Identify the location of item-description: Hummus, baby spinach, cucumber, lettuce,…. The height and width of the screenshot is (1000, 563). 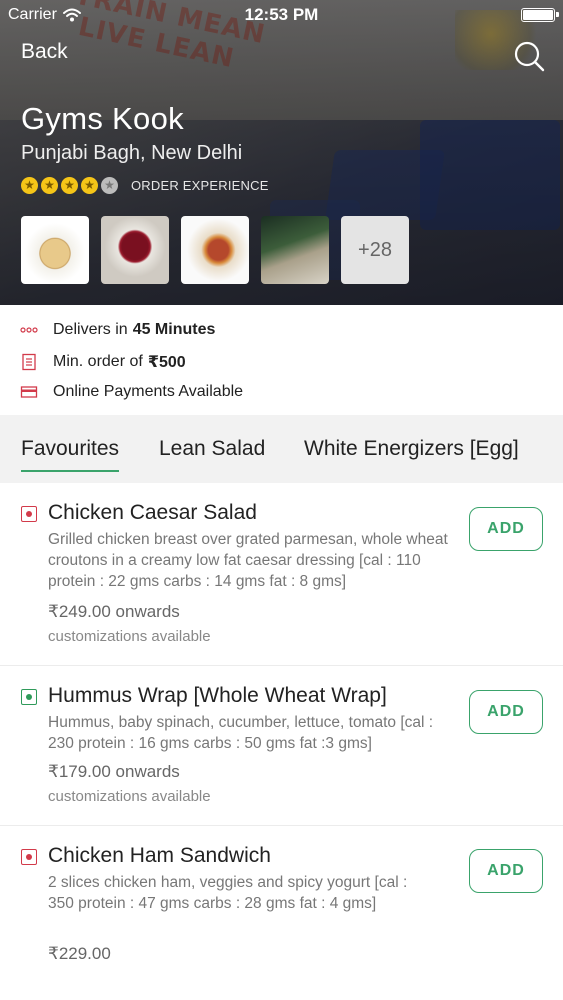
(241, 733).